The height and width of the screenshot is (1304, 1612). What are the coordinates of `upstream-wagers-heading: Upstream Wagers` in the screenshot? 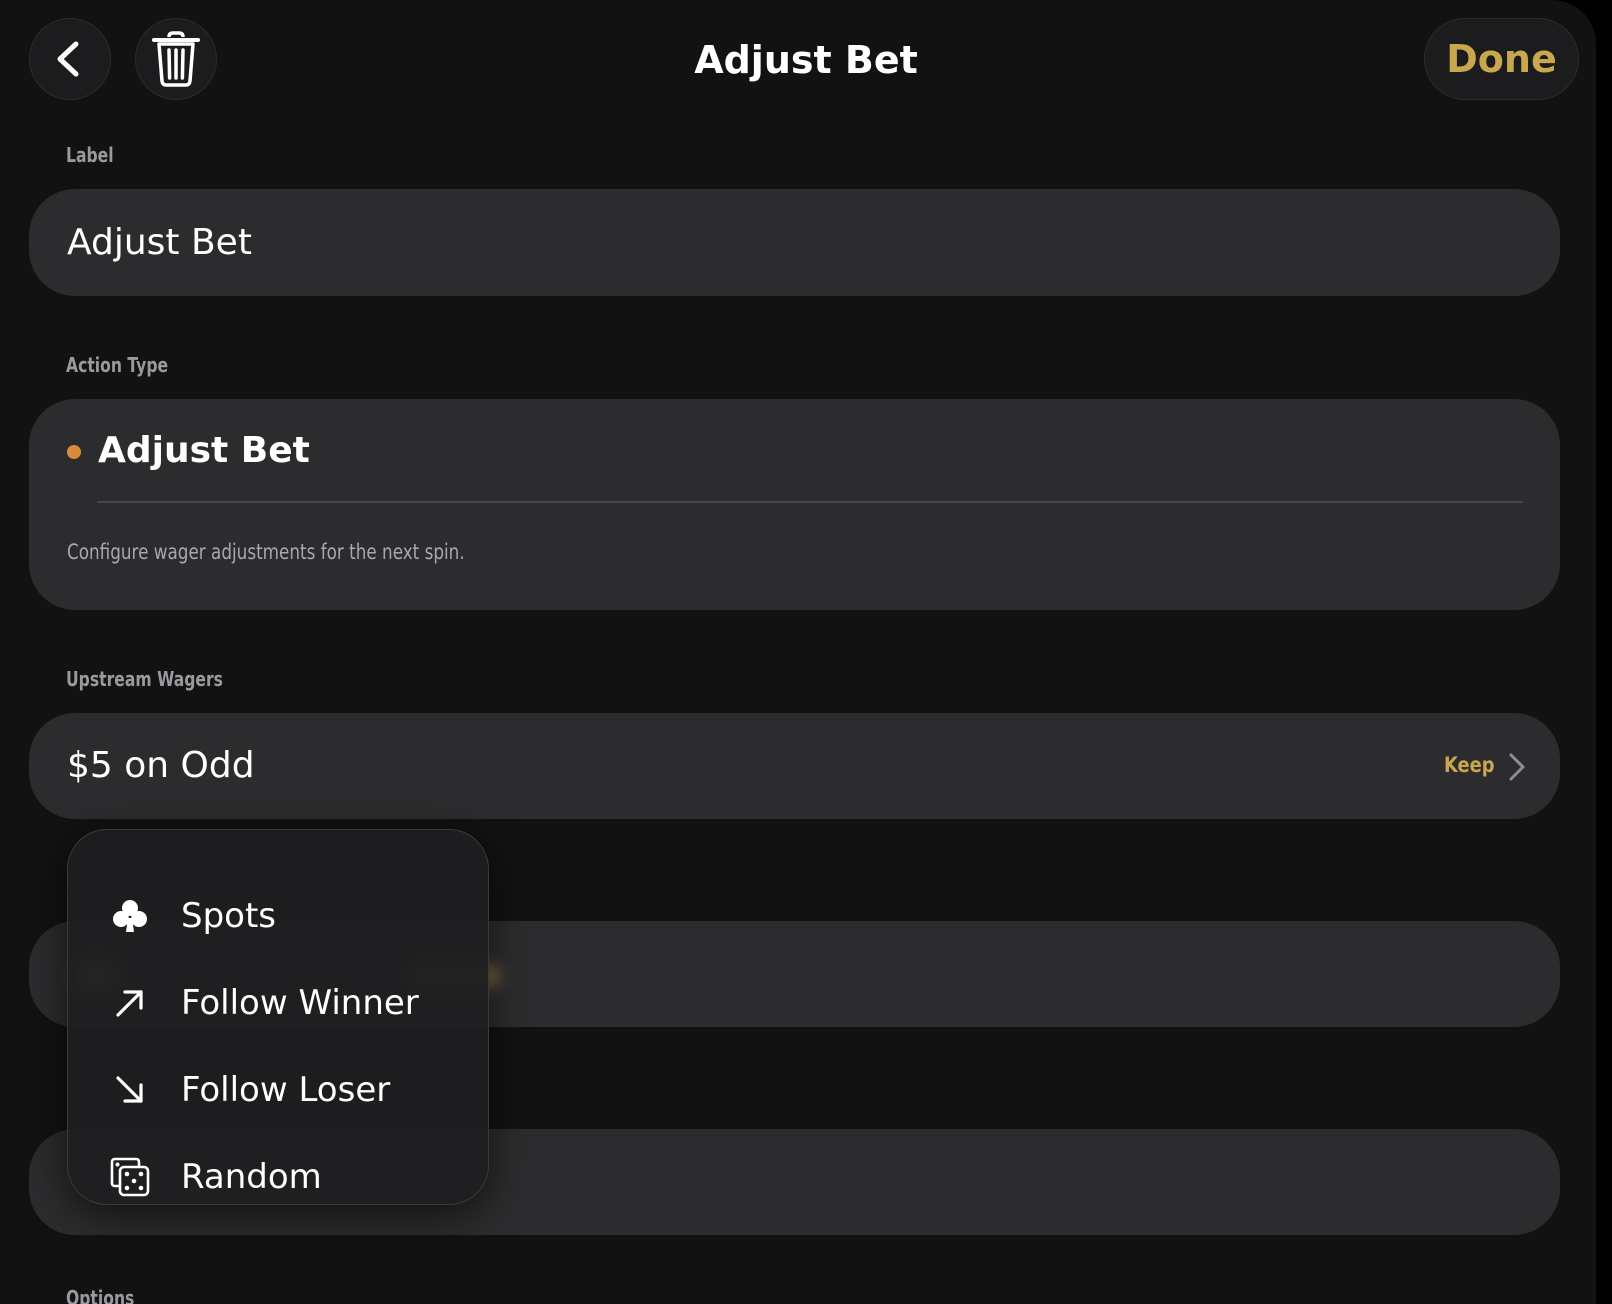 It's located at (144, 679).